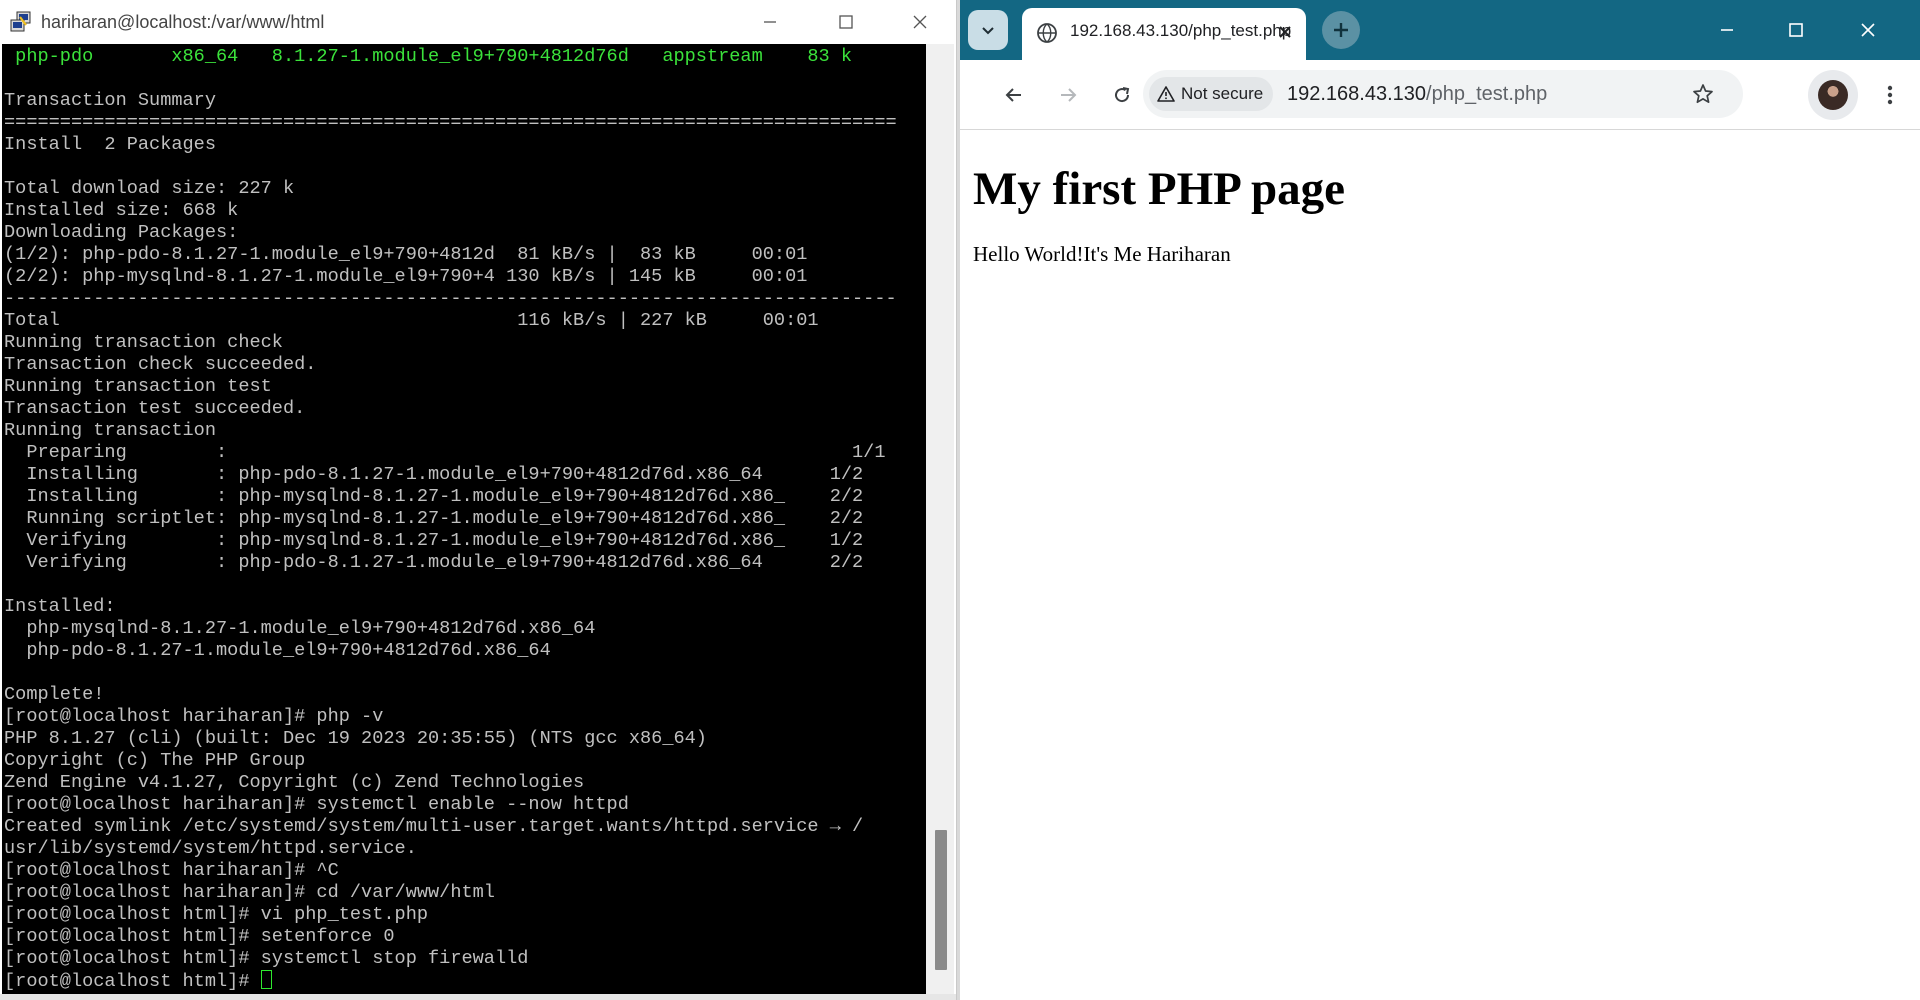  I want to click on terminal-prompt-line: [root@localhost html]#, so click(450, 981).